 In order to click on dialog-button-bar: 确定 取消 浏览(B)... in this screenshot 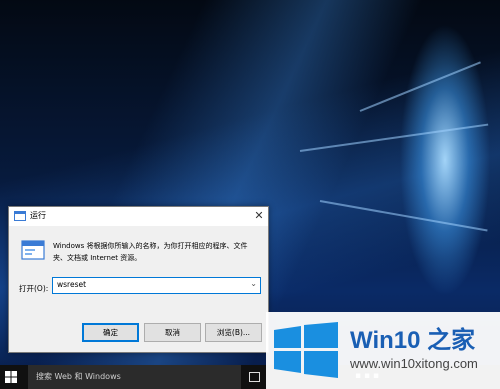, I will do `click(138, 332)`.